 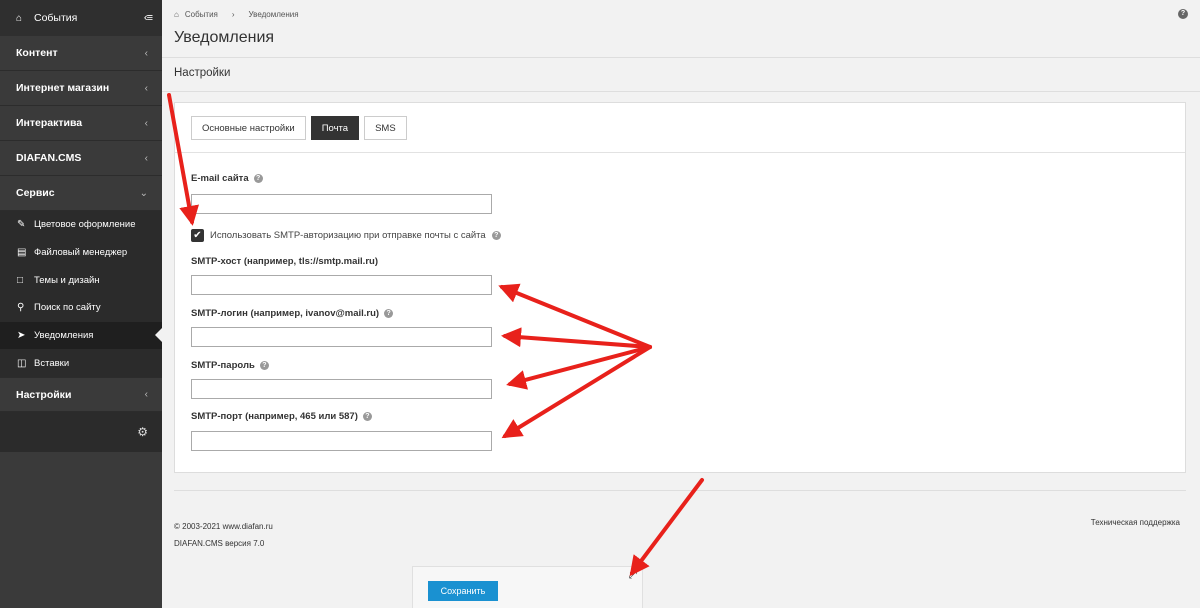 I want to click on breadcrumb-current: Уведомления, so click(x=274, y=14).